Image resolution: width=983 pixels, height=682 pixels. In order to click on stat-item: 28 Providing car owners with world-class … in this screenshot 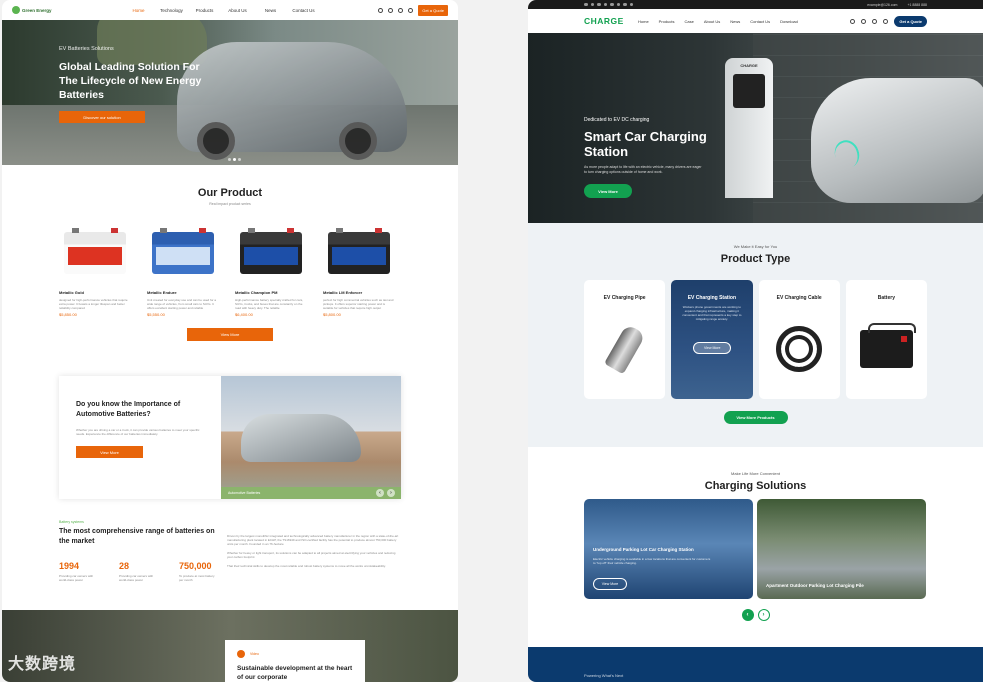, I will do `click(139, 571)`.